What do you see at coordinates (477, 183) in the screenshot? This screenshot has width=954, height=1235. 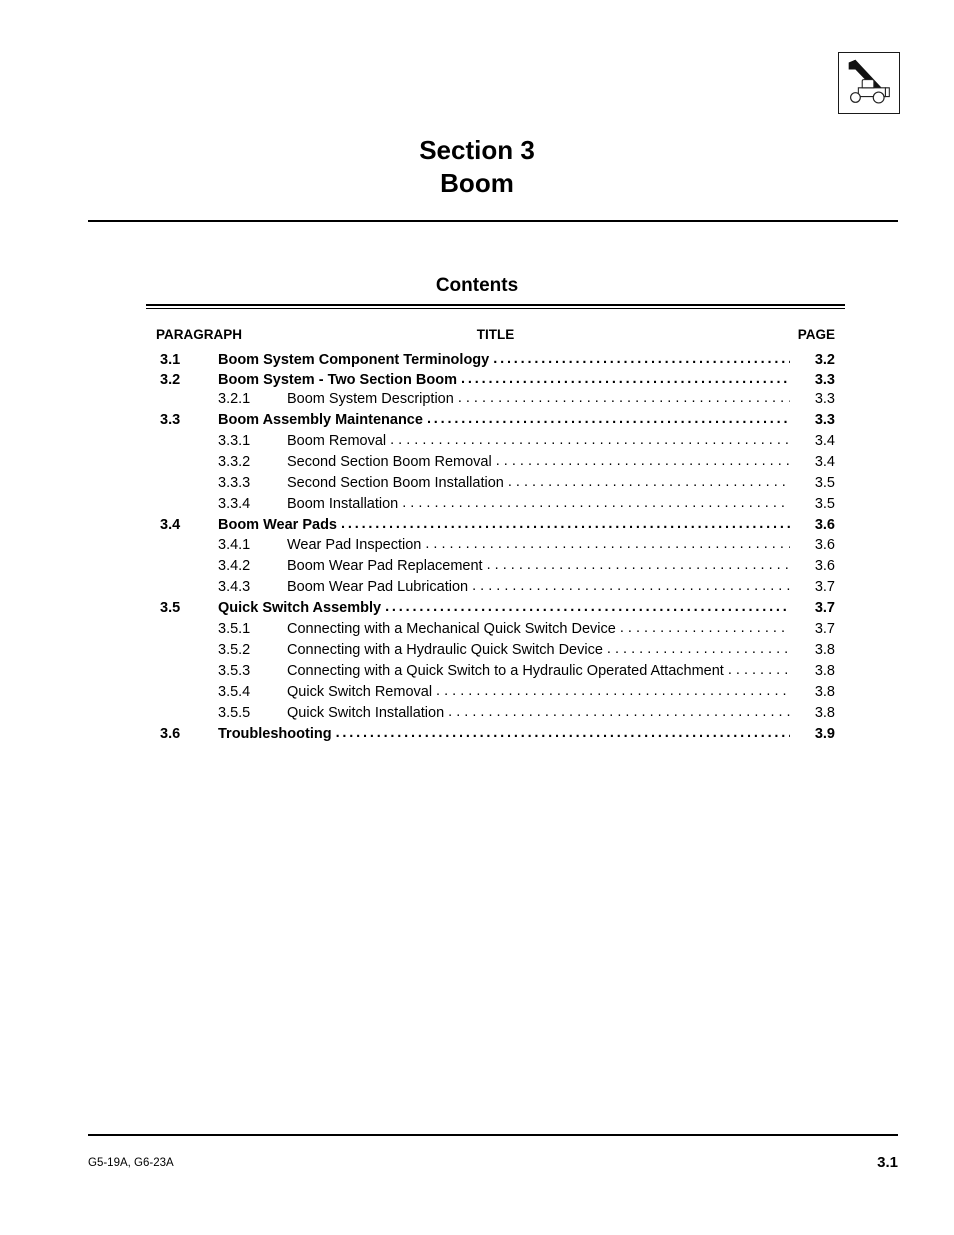 I see `section-name-line: Boom` at bounding box center [477, 183].